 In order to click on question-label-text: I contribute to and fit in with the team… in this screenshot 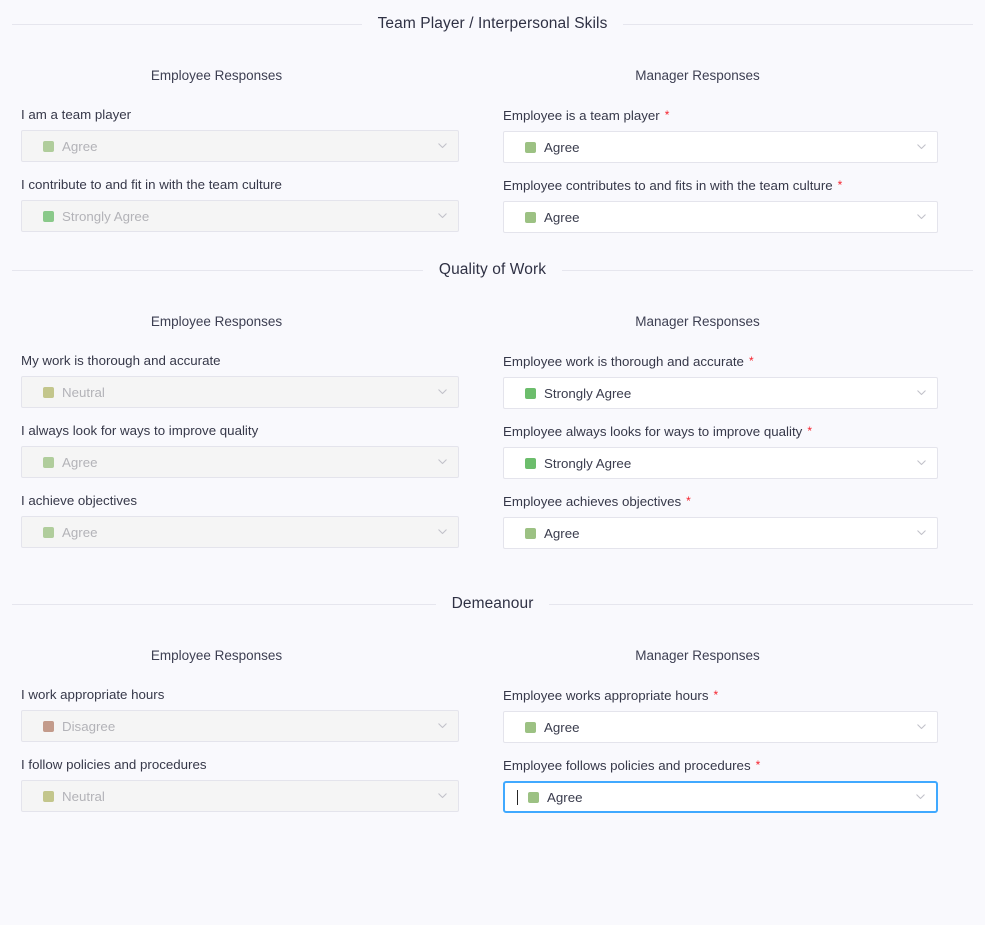, I will do `click(151, 184)`.